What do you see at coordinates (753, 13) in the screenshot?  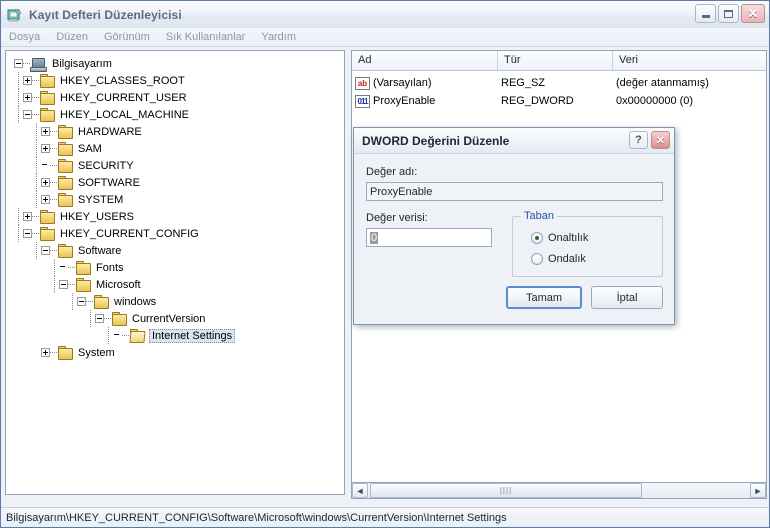 I see `close-button: ✕` at bounding box center [753, 13].